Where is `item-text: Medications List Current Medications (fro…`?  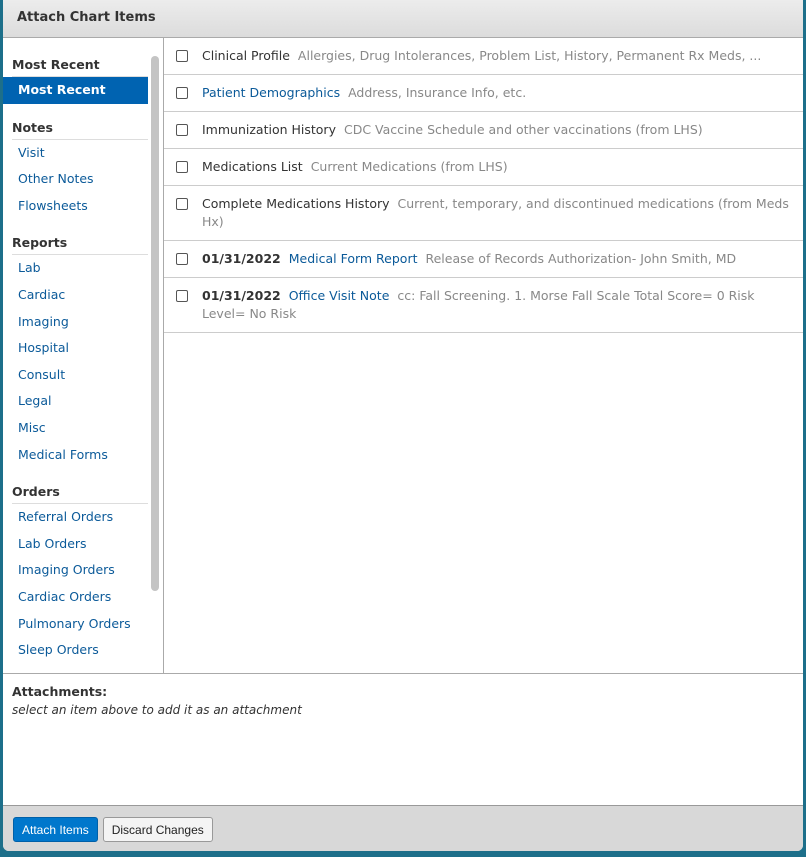 item-text: Medications List Current Medications (fro… is located at coordinates (355, 167).